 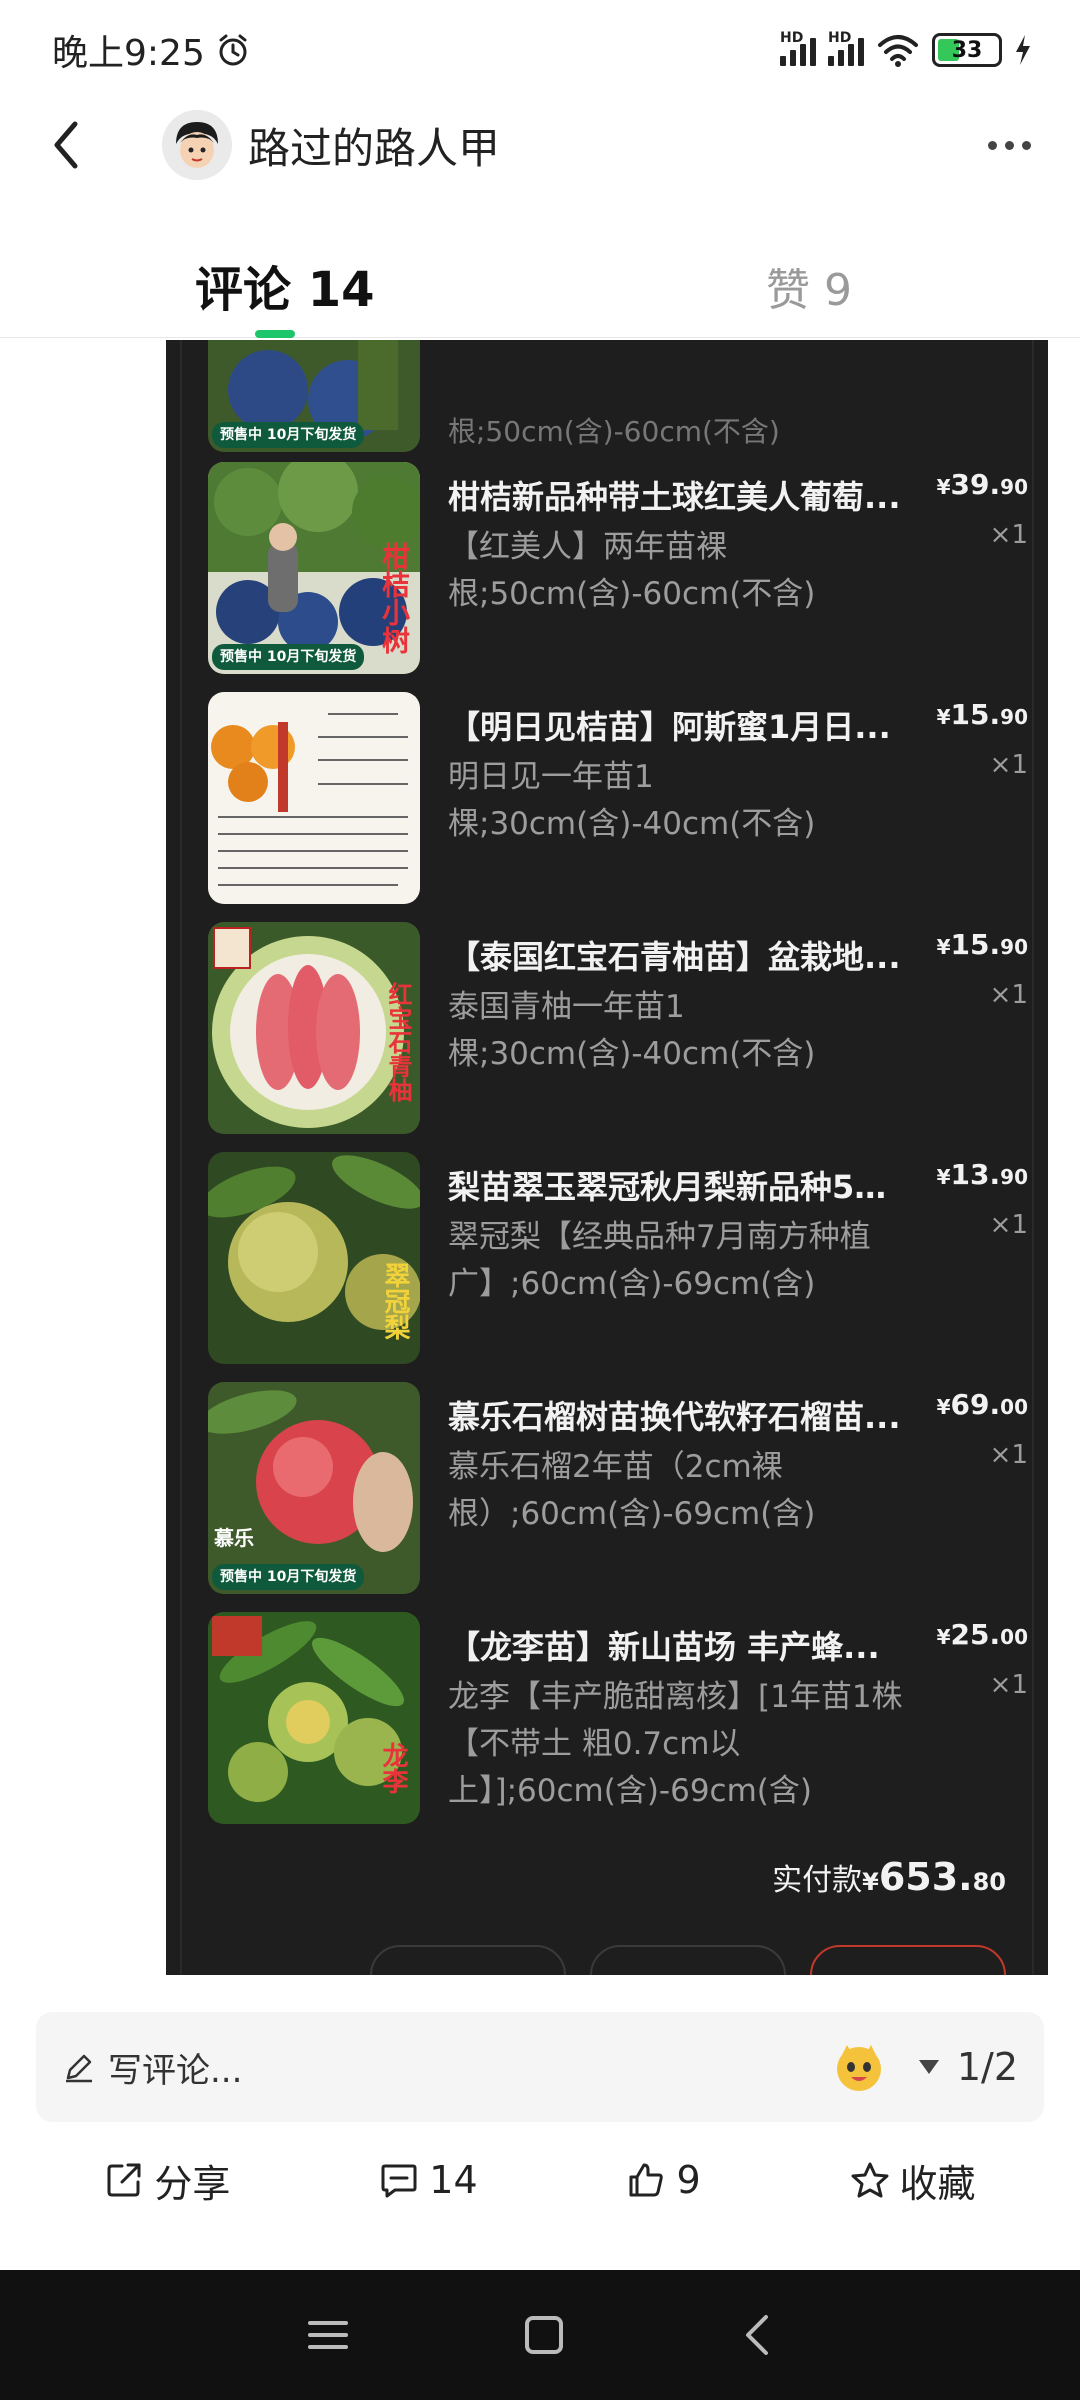 I want to click on comment-icon, so click(x=399, y=2181).